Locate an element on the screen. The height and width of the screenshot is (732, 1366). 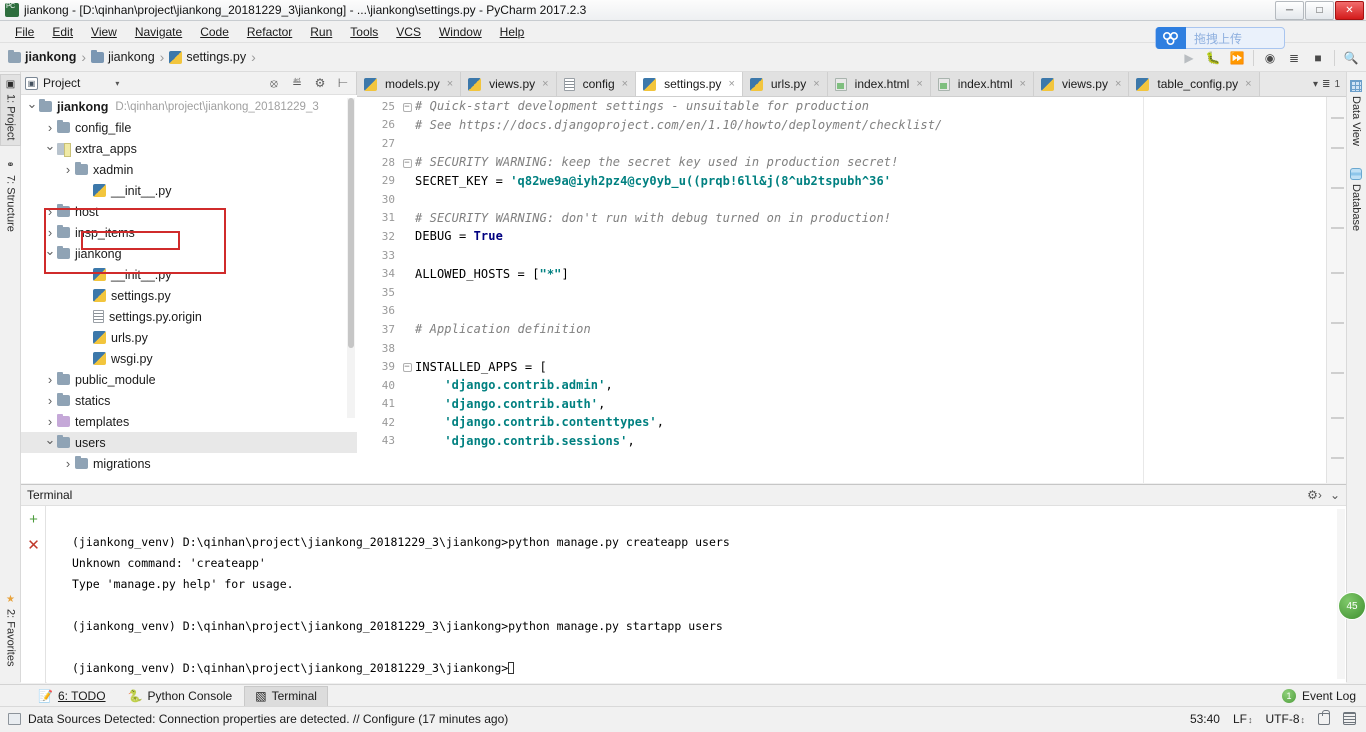
editor-tab-config: config × is located at coordinates (596, 84).